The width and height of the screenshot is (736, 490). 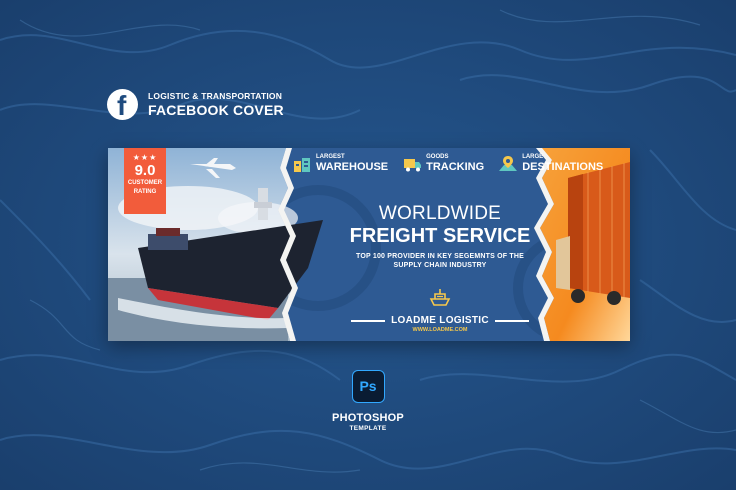 What do you see at coordinates (413, 164) in the screenshot?
I see `truck-icon` at bounding box center [413, 164].